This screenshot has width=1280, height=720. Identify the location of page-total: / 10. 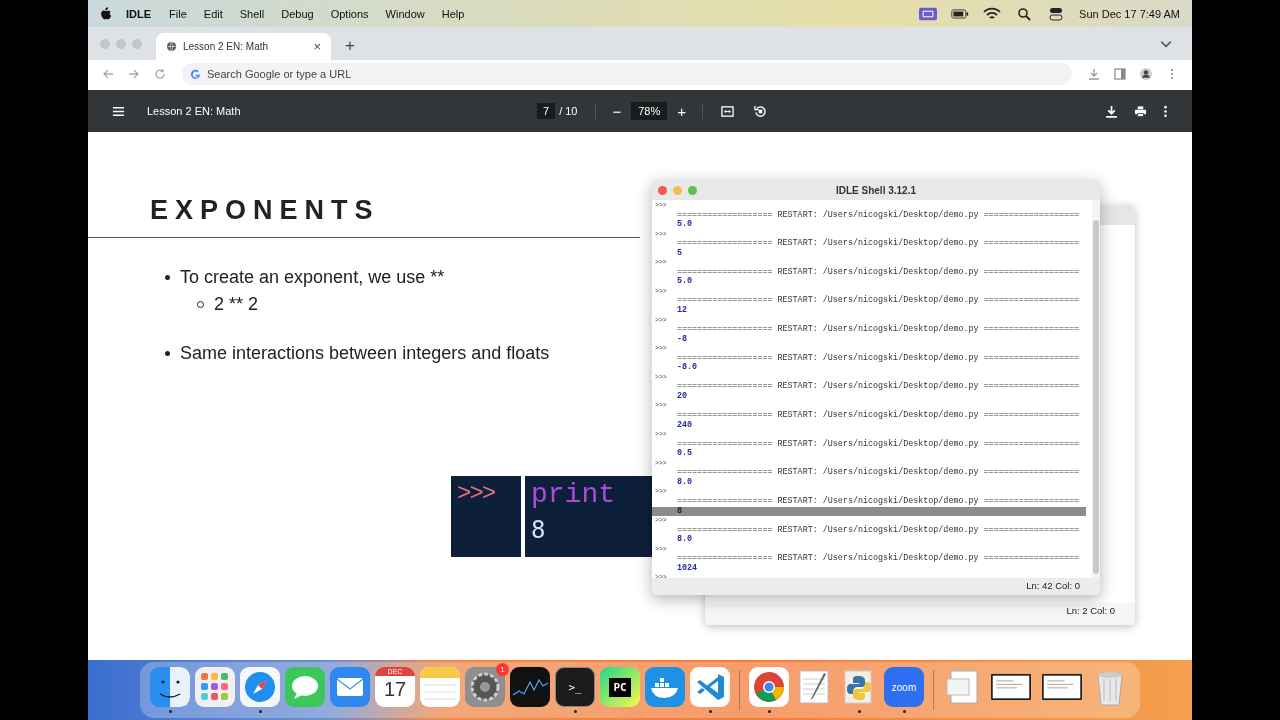
(568, 111).